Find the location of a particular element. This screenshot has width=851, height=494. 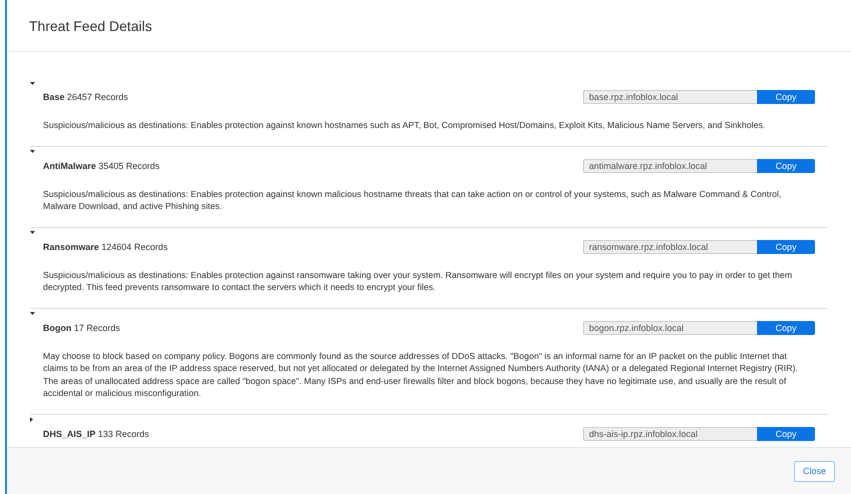

feed-description: Suspicious/malicious as destinations: Enables protection against known hostnames such as APT, Bot, Compromised Host/Domains, Exploit Kits, Malicious Name Servers, and Sinkholes. is located at coordinates (404, 125).